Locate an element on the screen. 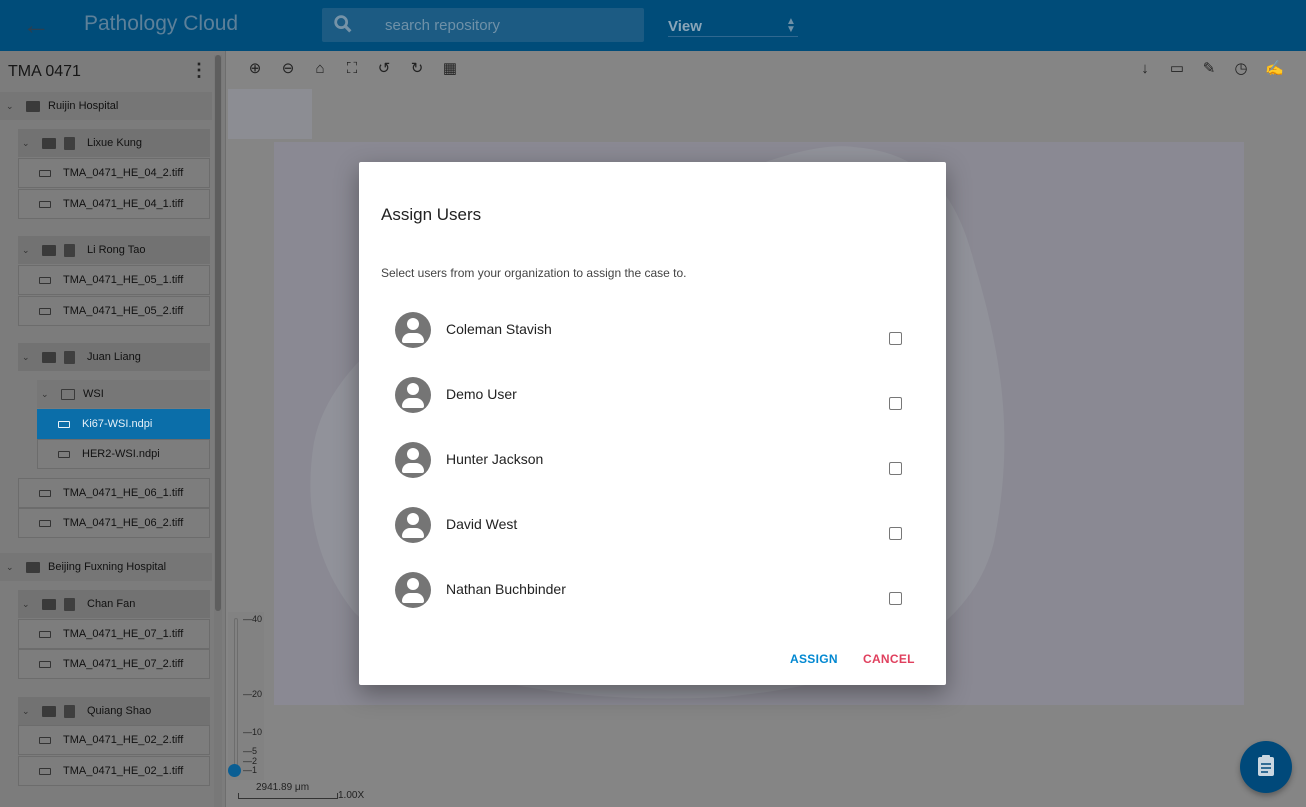  edit-note-icon: ✍ is located at coordinates (1274, 69).